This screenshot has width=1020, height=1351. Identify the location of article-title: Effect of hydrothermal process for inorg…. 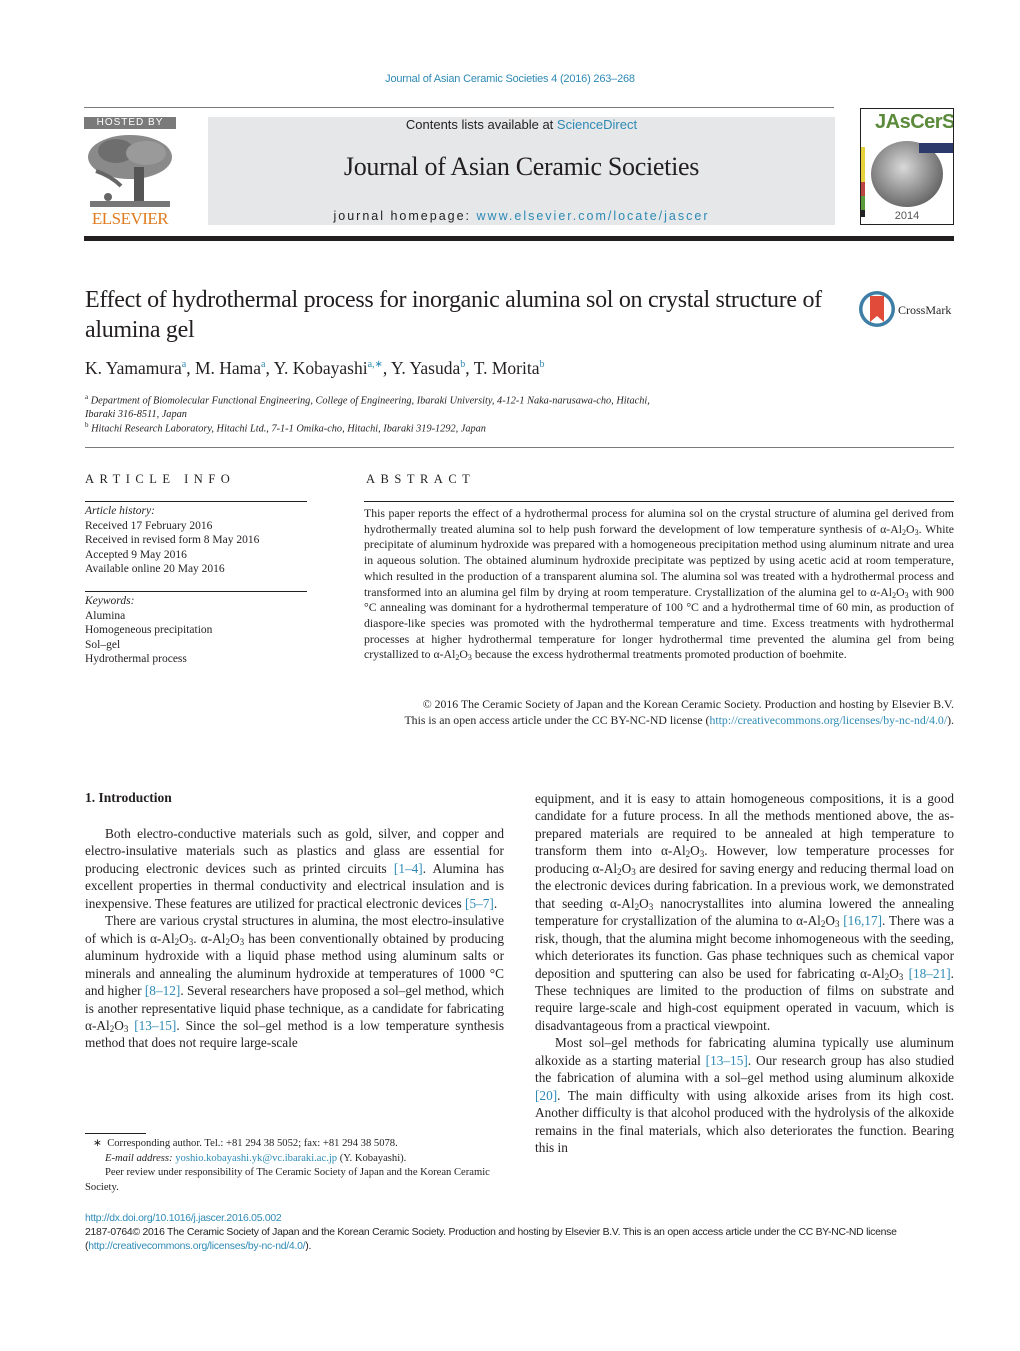
(453, 315).